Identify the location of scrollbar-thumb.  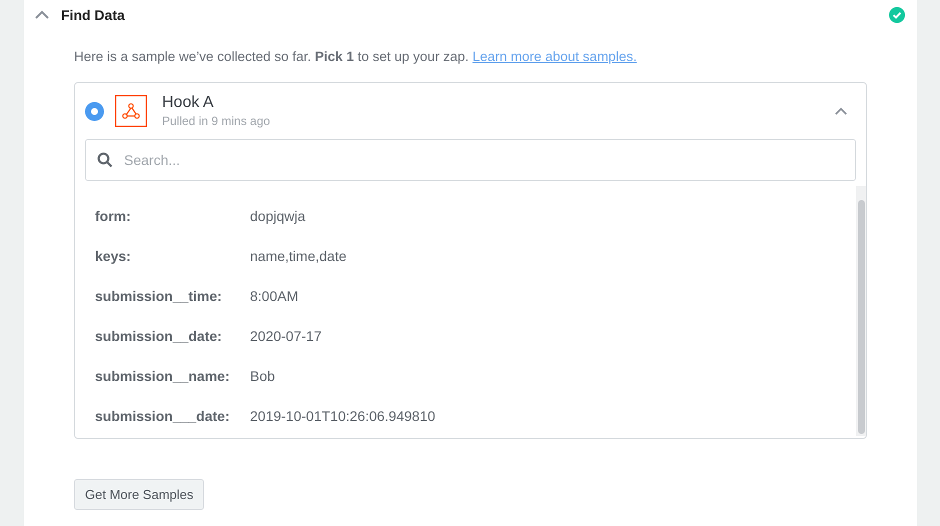
(861, 317).